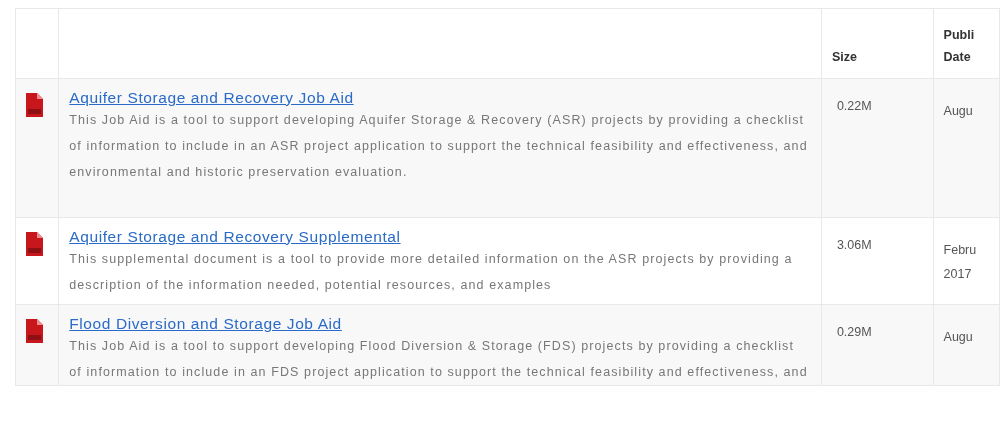 The width and height of the screenshot is (1001, 438). I want to click on file-size: 0.29M, so click(854, 332).